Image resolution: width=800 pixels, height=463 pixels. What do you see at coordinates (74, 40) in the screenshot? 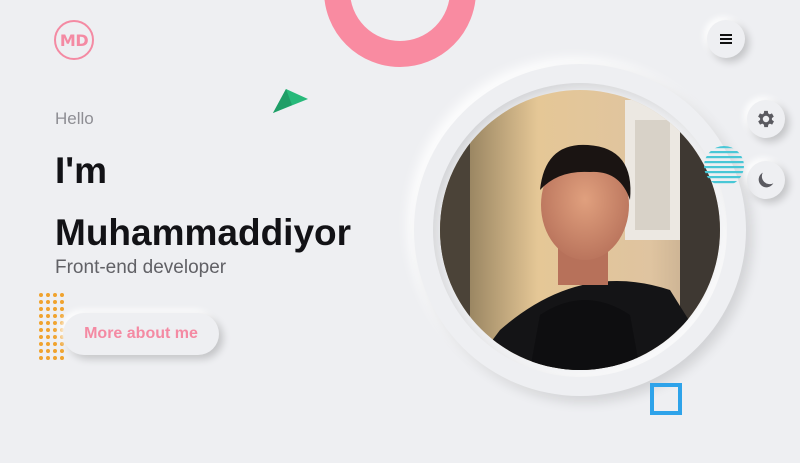
I see `logo: MD` at bounding box center [74, 40].